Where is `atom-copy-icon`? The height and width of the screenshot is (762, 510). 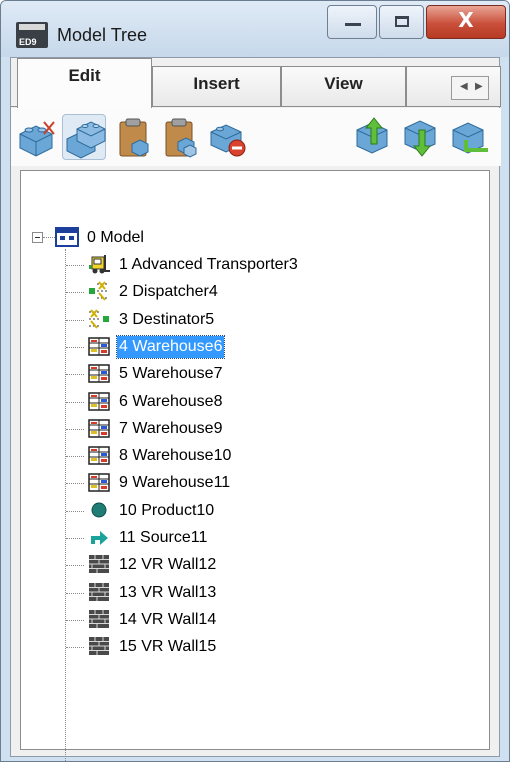
atom-copy-icon is located at coordinates (86, 140).